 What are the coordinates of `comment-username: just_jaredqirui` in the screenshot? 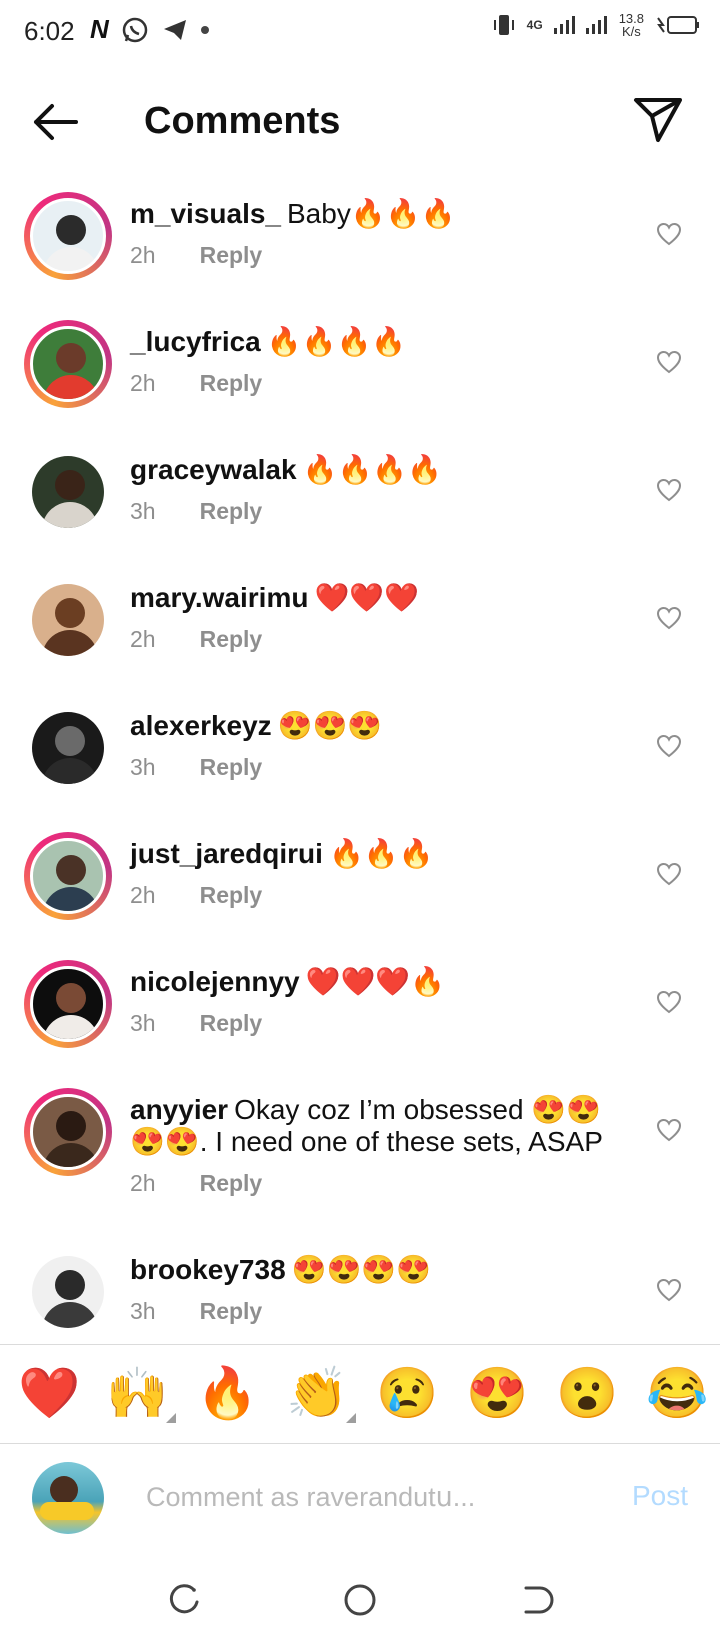 It's located at (226, 853).